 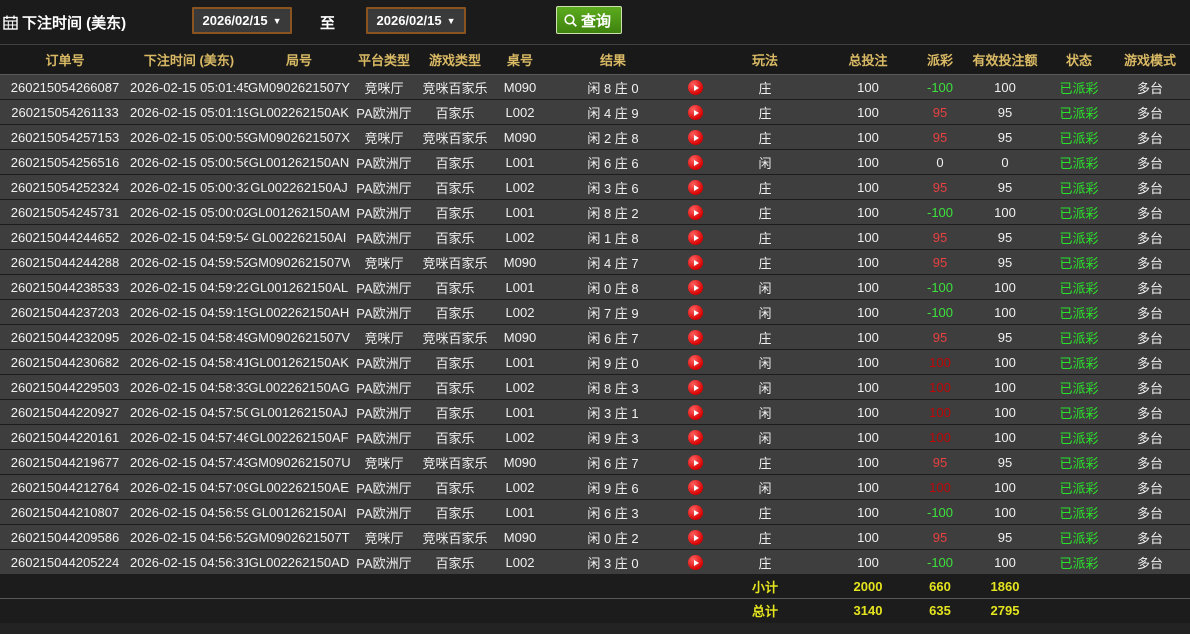 What do you see at coordinates (613, 362) in the screenshot?
I see `result-cell: 闲 9 庄 0` at bounding box center [613, 362].